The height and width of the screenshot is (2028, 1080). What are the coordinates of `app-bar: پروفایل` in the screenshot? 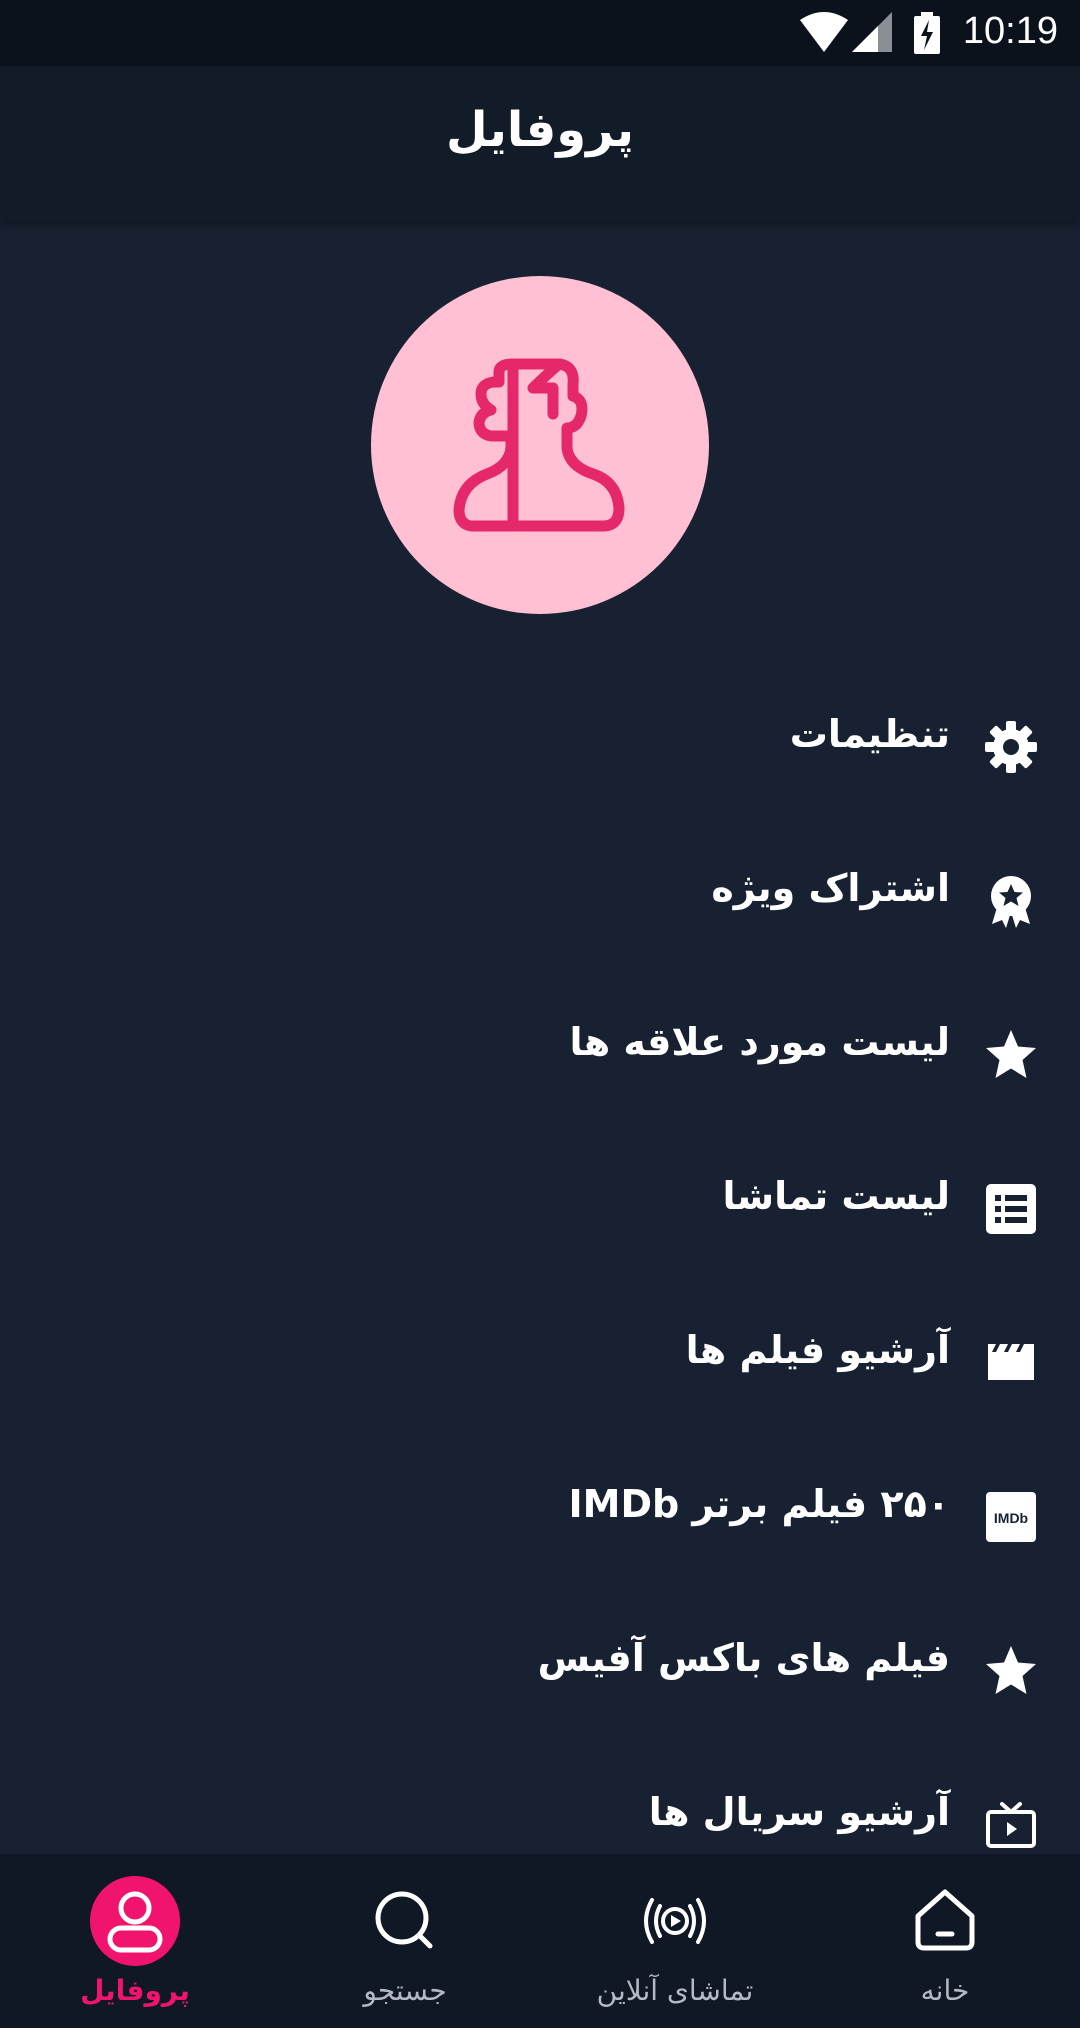 It's located at (540, 143).